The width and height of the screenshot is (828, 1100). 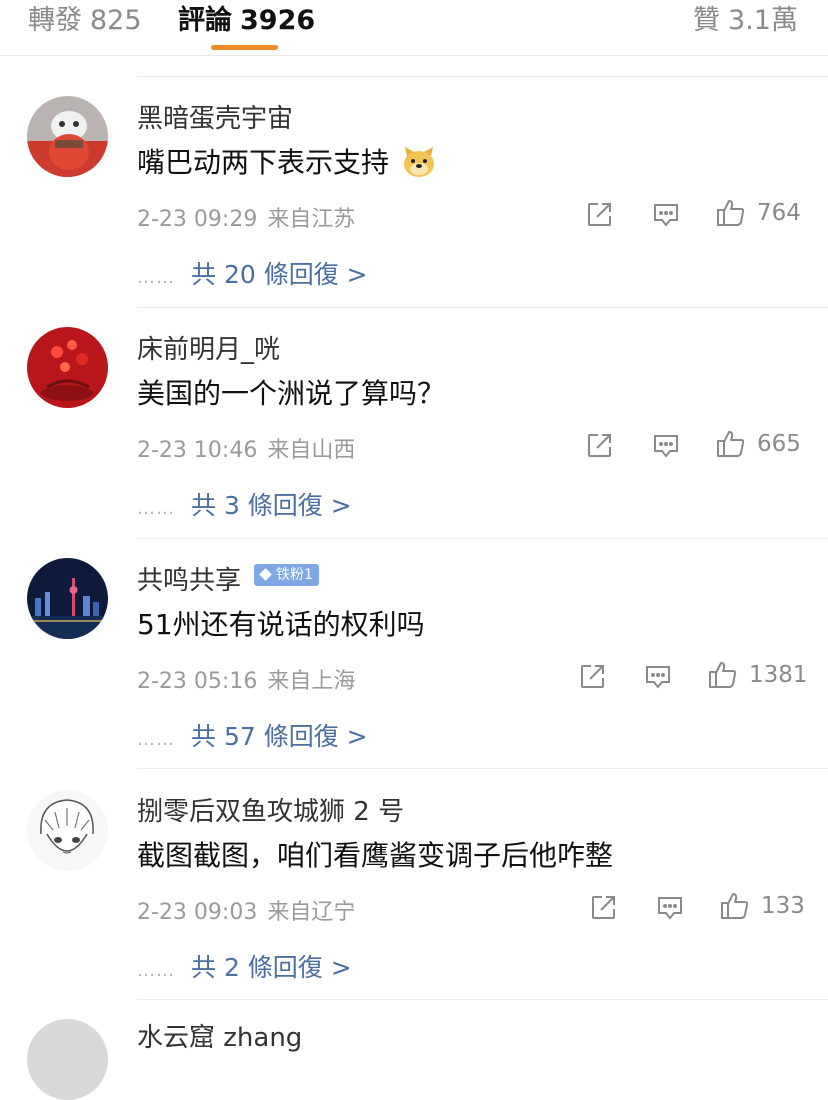 I want to click on comment-text: 51州还有说话的权利吗, so click(x=281, y=624).